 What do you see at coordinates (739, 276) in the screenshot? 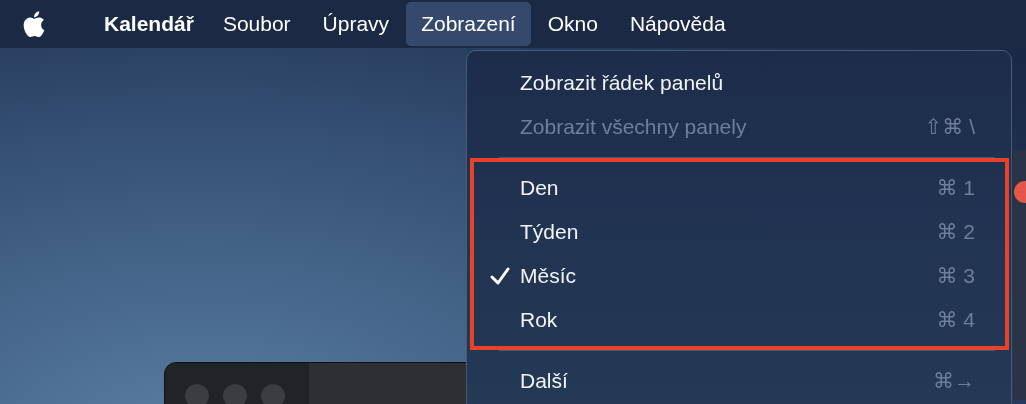
I see `menu-item: Měsíc ⌘ 3` at bounding box center [739, 276].